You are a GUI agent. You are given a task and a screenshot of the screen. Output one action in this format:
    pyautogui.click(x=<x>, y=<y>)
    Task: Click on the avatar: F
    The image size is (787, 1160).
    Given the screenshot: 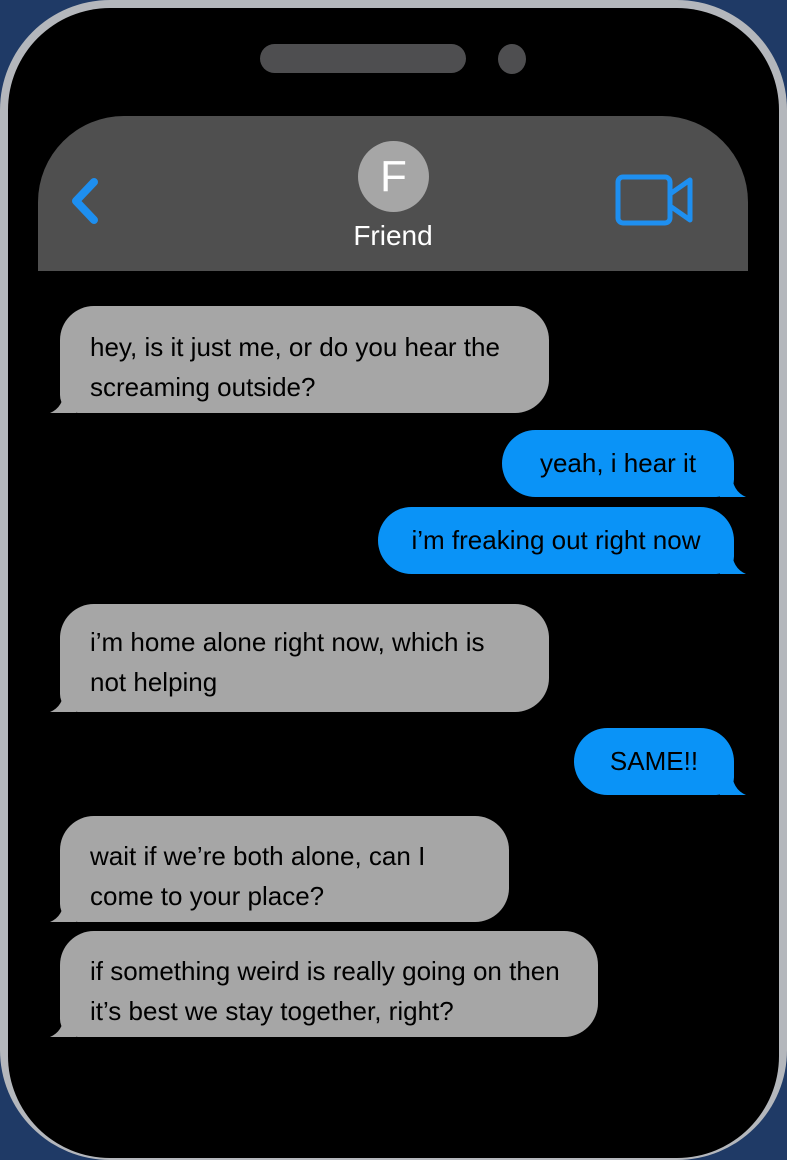 What is the action you would take?
    pyautogui.click(x=393, y=176)
    